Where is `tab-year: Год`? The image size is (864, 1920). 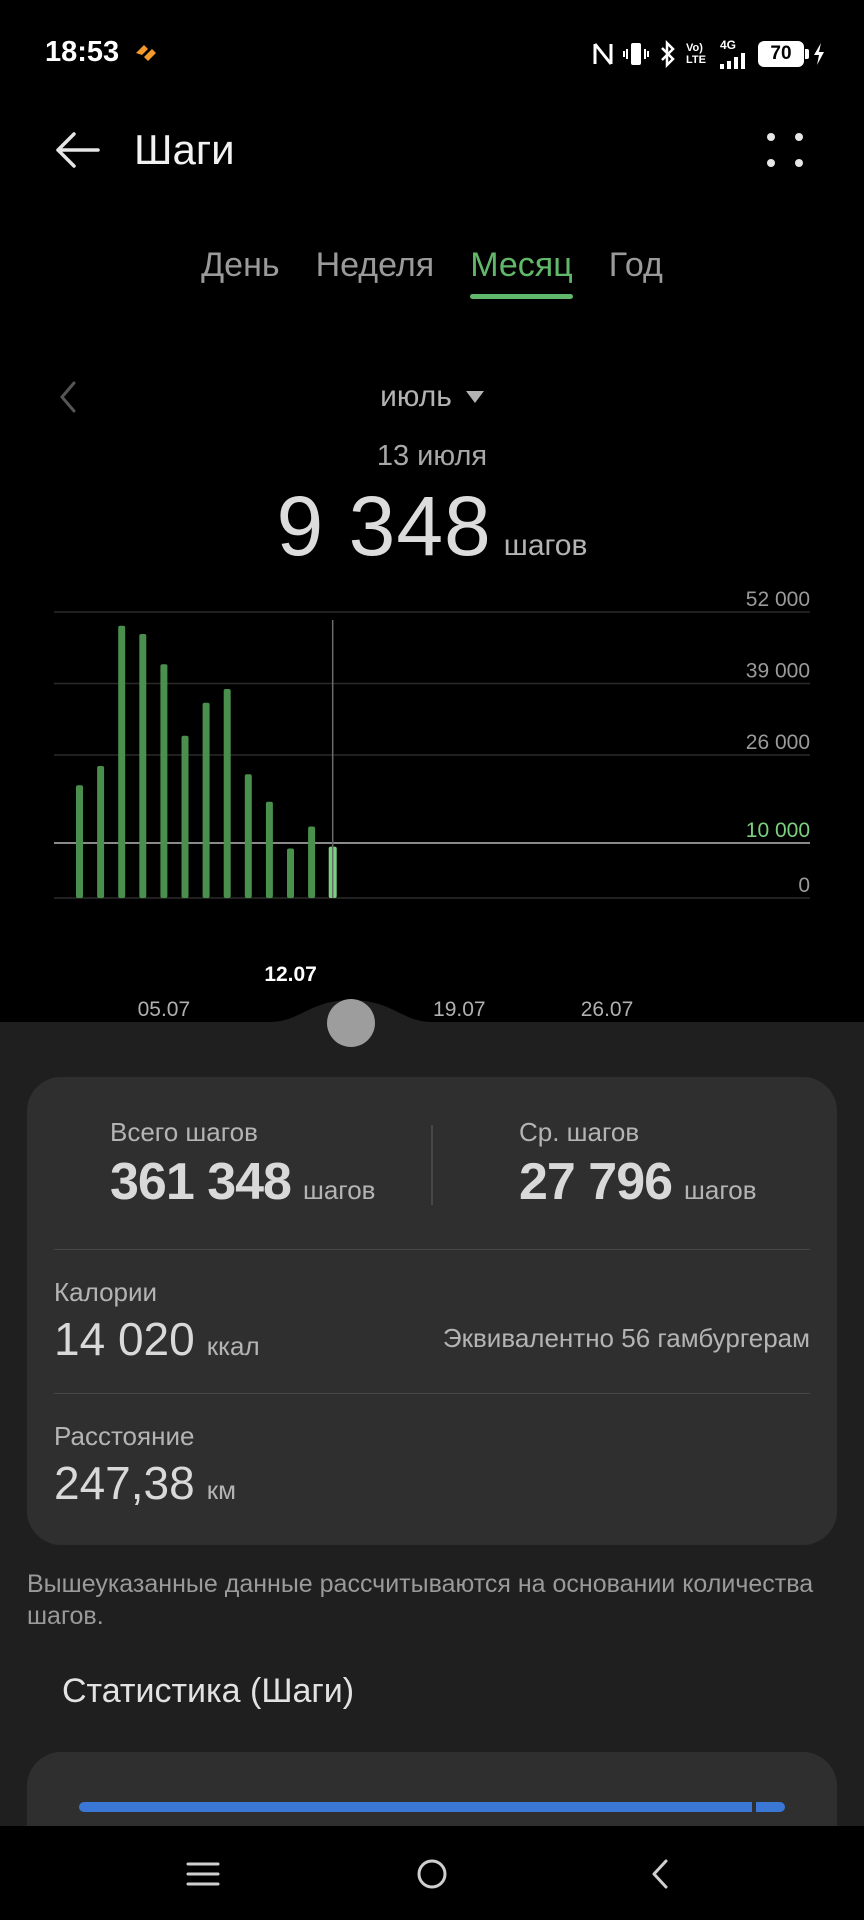 tab-year: Год is located at coordinates (636, 272).